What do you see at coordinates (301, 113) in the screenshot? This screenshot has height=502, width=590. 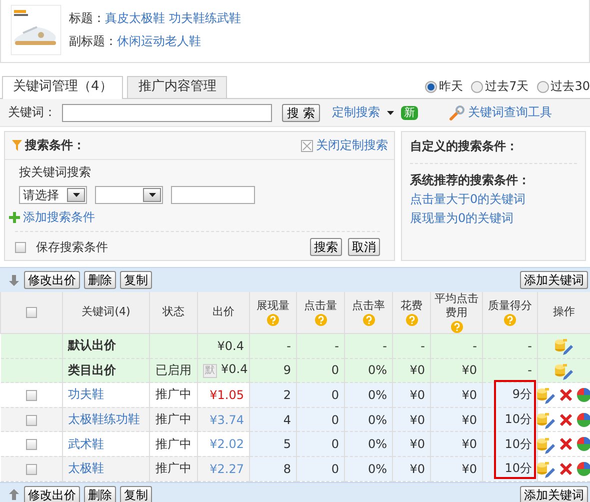 I see `search-button: 搜 索` at bounding box center [301, 113].